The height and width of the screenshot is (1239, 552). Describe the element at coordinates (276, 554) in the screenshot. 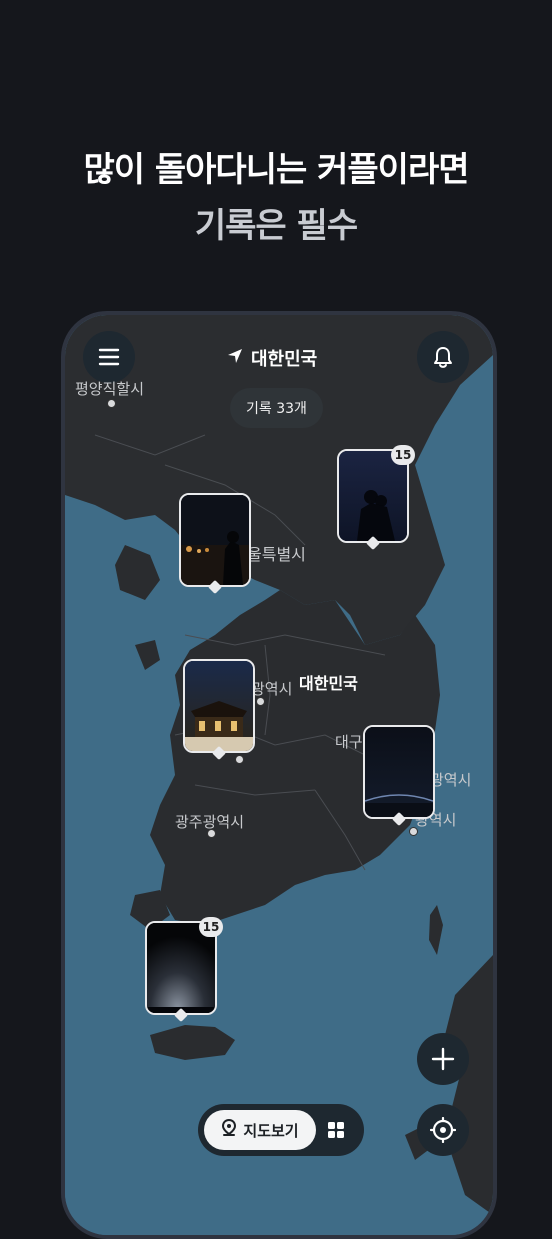

I see `map-label-seoul: 울특별시` at that location.